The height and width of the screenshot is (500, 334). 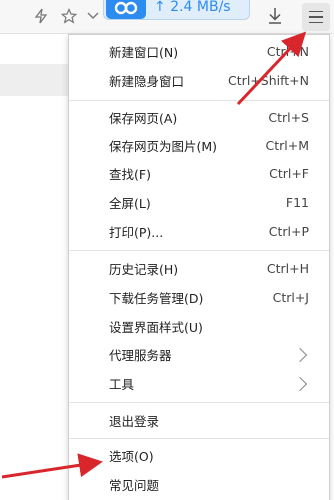 I want to click on menu-item-download-manager: 下载任务管理(D) Ctrl+J, so click(x=199, y=297).